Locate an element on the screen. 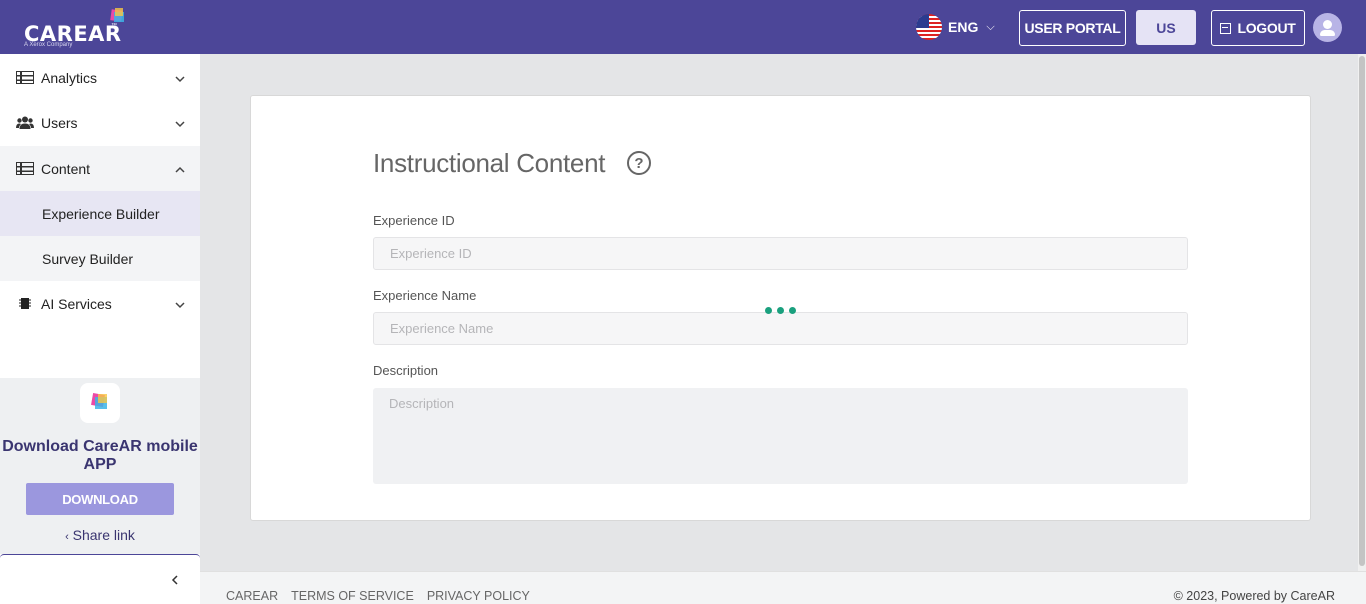 Image resolution: width=1366 pixels, height=604 pixels. carear-logo: CAREAR ™ A Xerox Company is located at coordinates (77, 28).